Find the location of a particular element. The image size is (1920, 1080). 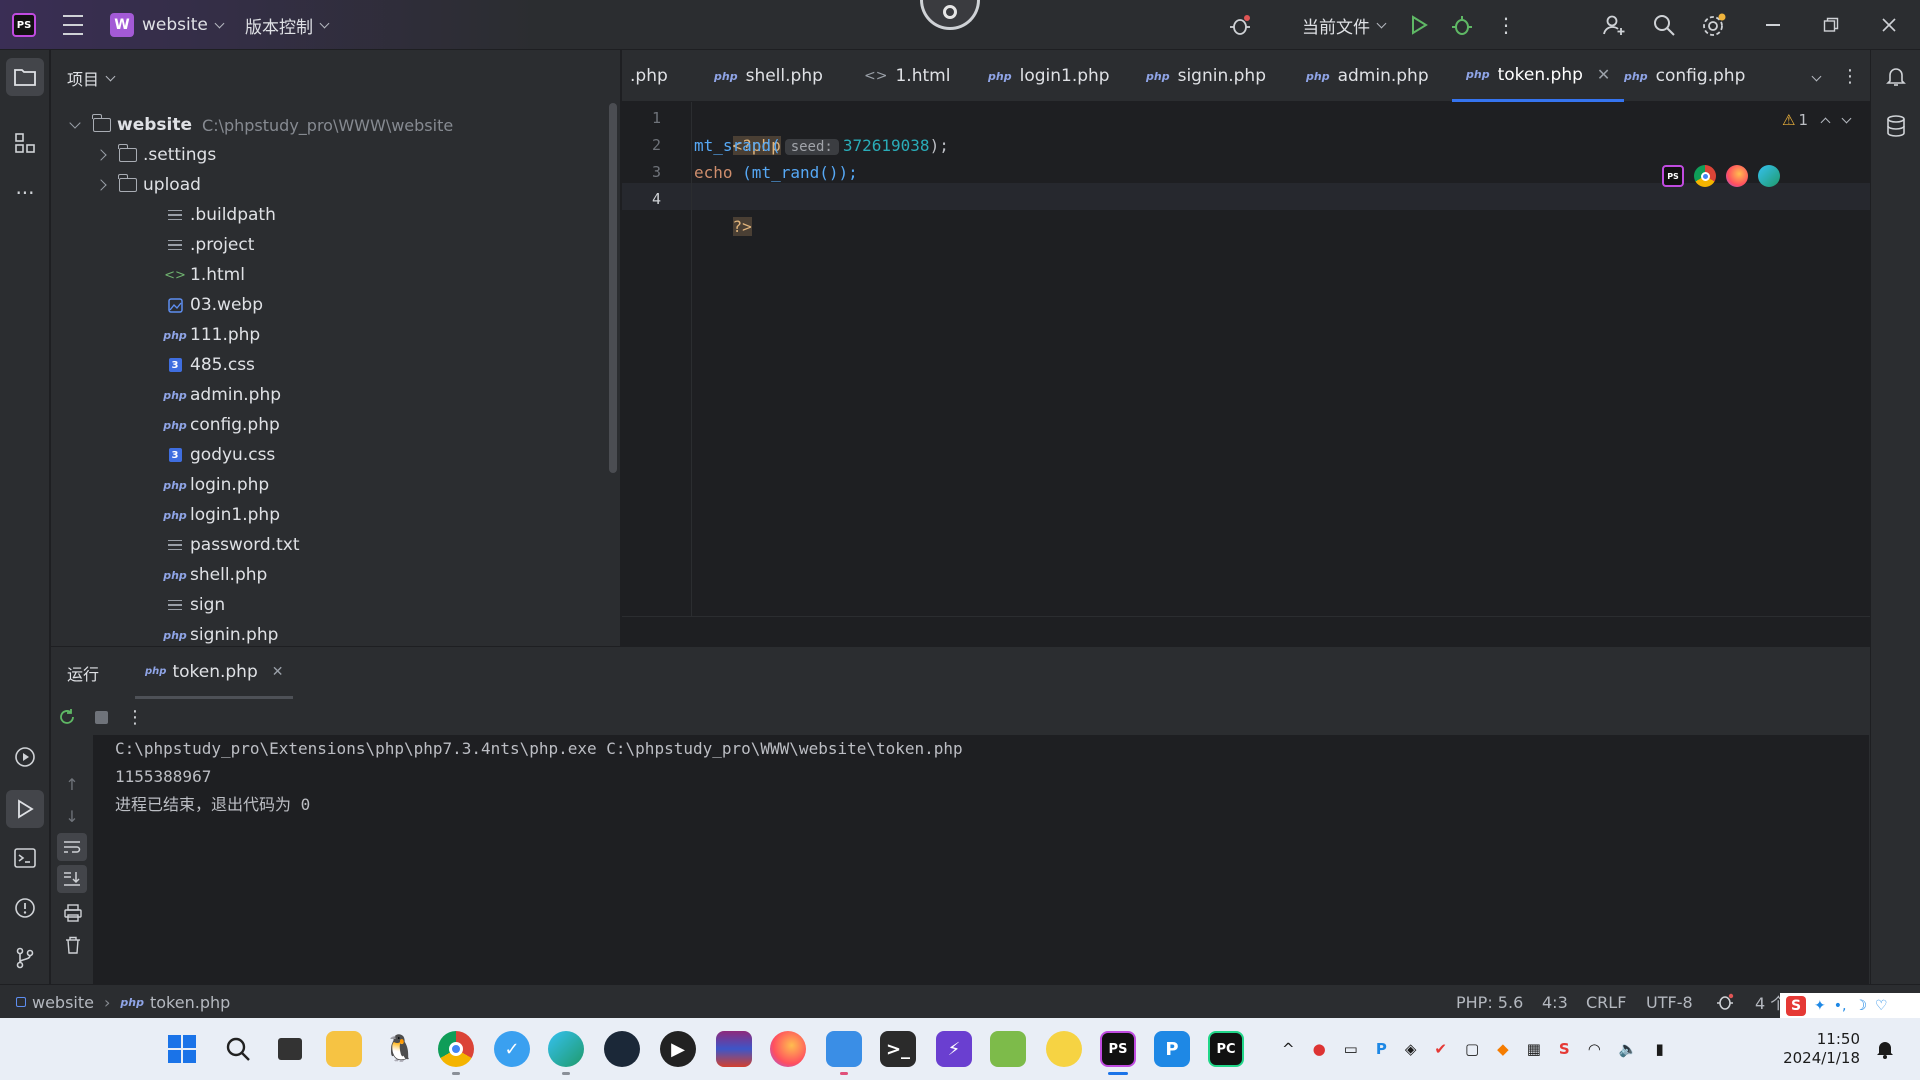

tab-shell-php: php shell.php is located at coordinates (768, 76).